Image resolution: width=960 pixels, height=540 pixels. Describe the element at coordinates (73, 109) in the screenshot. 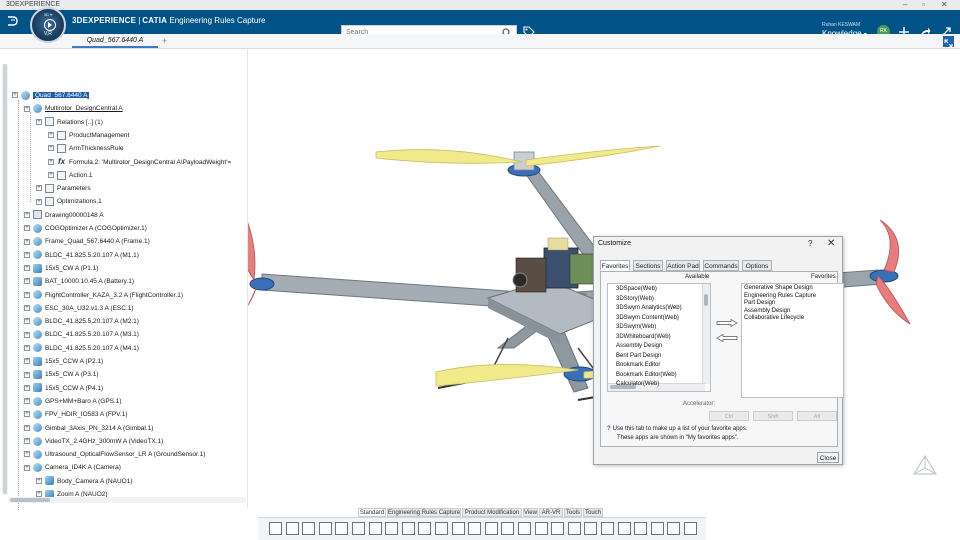

I see `tree-row: + Multirotor_DesignCentral A` at that location.